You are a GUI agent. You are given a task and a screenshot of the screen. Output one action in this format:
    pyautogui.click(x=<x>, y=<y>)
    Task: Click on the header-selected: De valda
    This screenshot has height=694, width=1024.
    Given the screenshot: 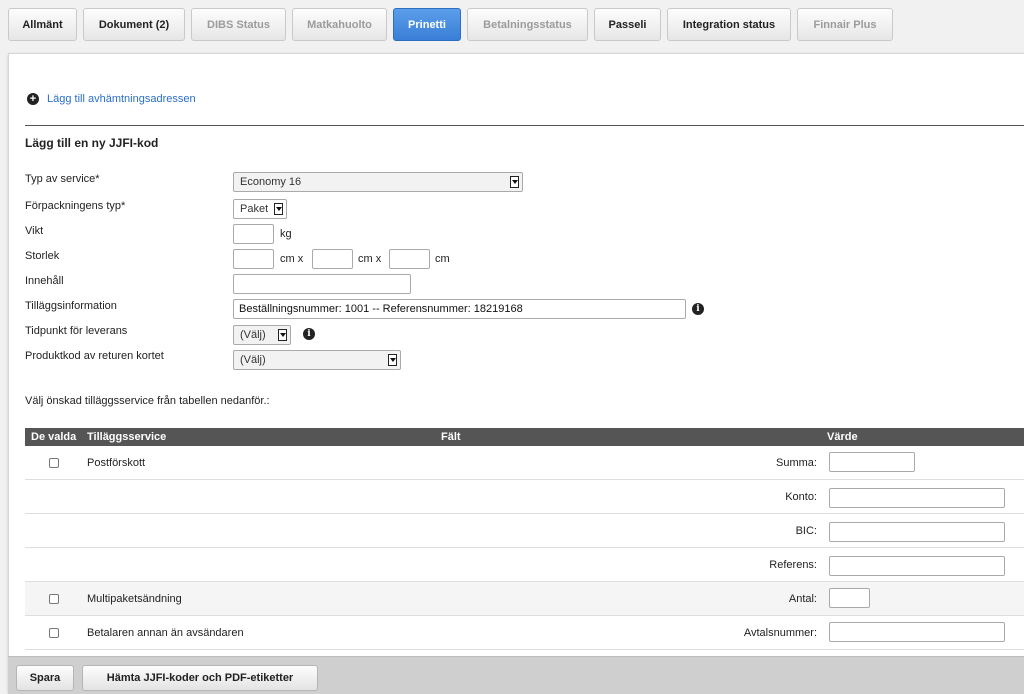 What is the action you would take?
    pyautogui.click(x=54, y=437)
    